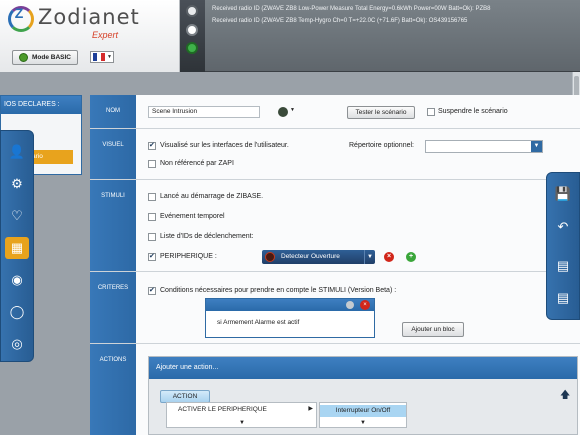 This screenshot has height=435, width=580. Describe the element at coordinates (19, 13) in the screenshot. I see `logo-z-mark: Z` at that location.